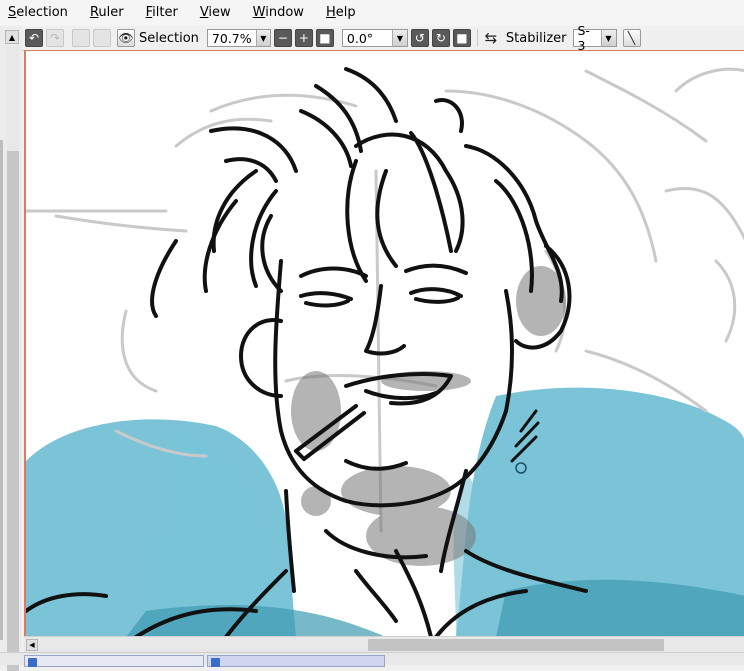 This screenshot has height=671, width=744. I want to click on zoom-out-button: −, so click(282, 38).